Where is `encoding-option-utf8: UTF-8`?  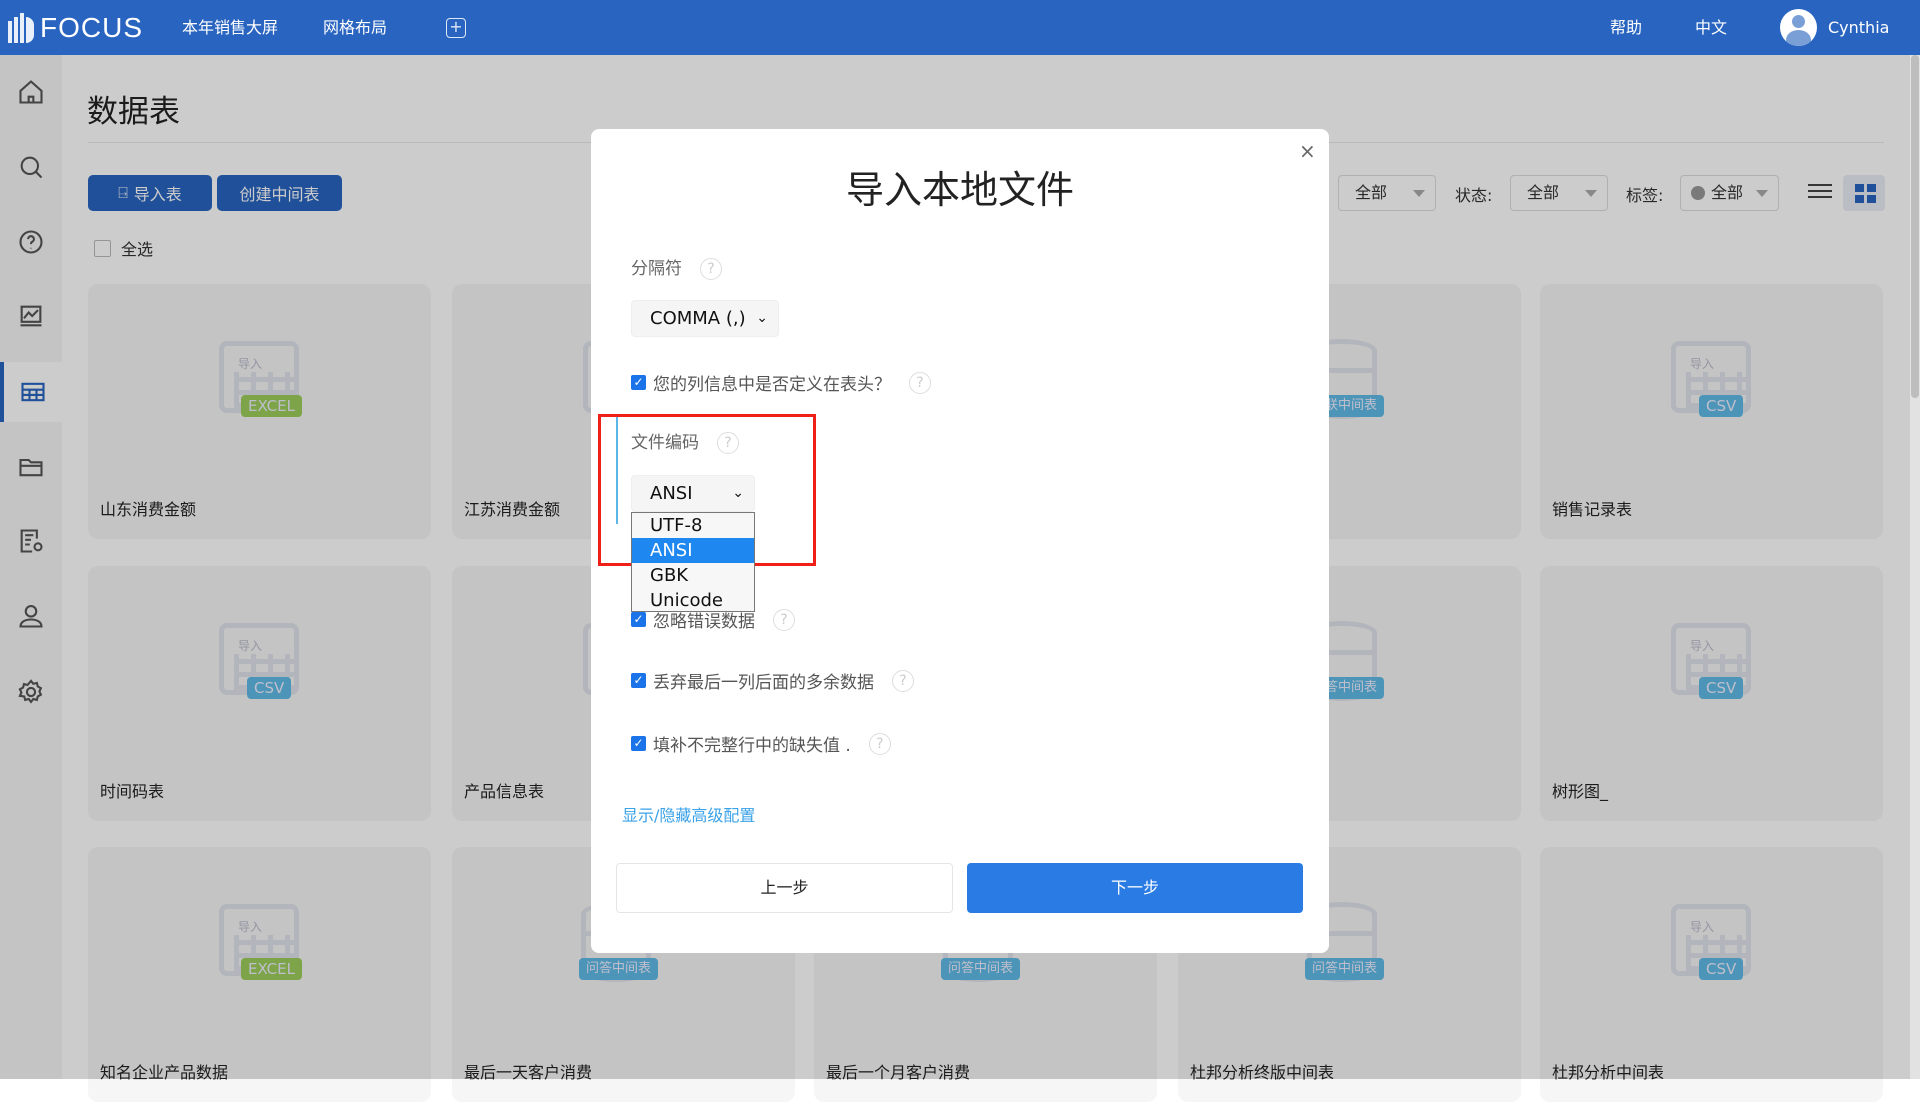
encoding-option-utf8: UTF-8 is located at coordinates (693, 525).